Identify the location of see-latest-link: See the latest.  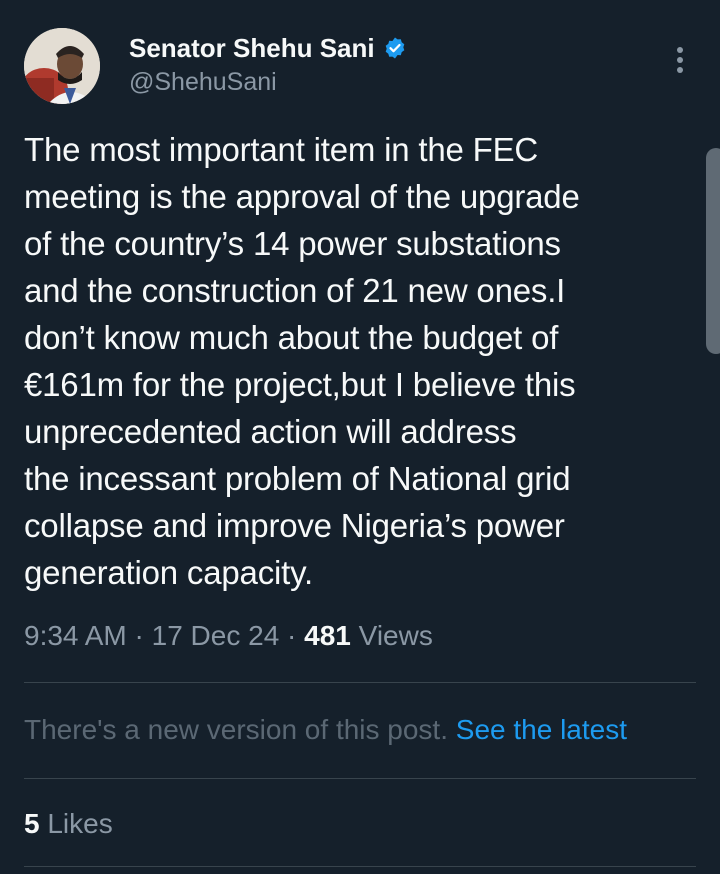
(541, 729).